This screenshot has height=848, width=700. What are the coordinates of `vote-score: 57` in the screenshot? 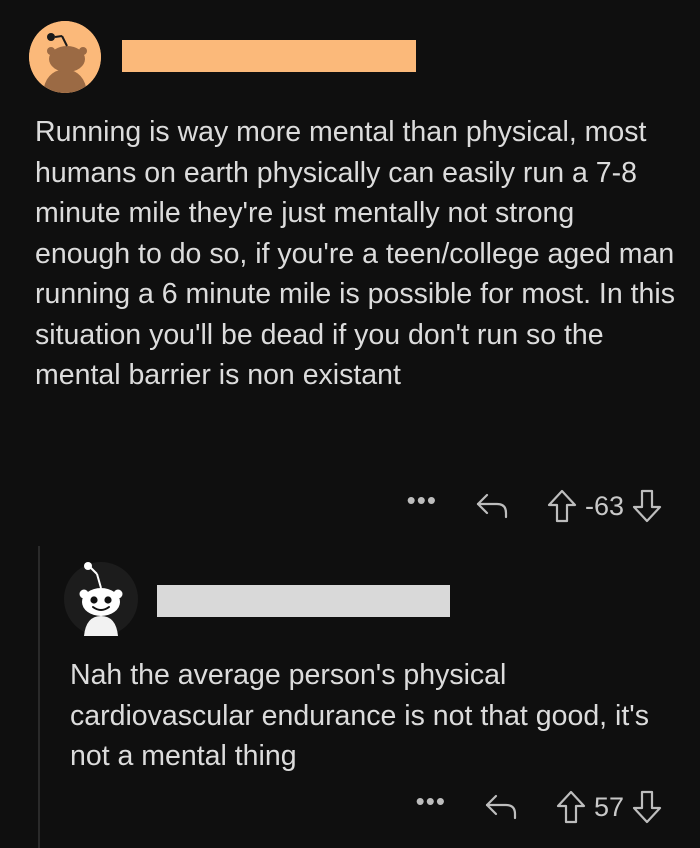 It's located at (608, 806).